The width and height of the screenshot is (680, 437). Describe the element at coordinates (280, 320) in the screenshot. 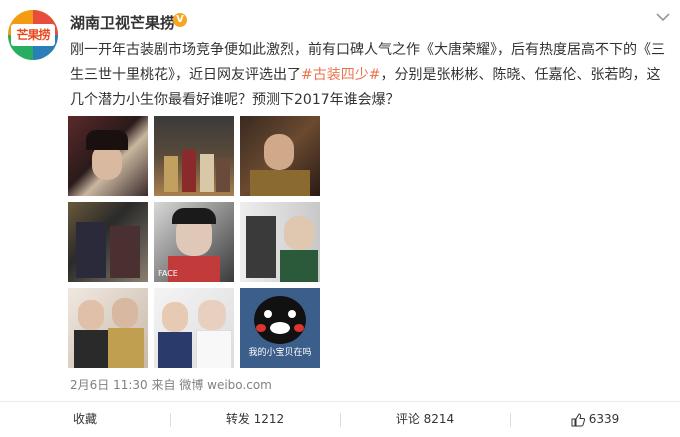

I see `kumamon-face` at that location.